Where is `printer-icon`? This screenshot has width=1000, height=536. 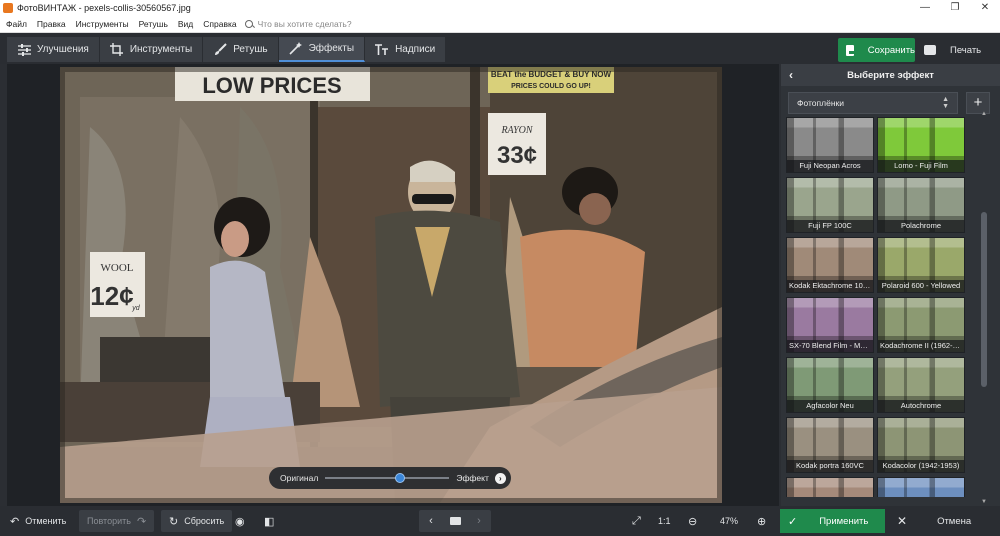 printer-icon is located at coordinates (930, 50).